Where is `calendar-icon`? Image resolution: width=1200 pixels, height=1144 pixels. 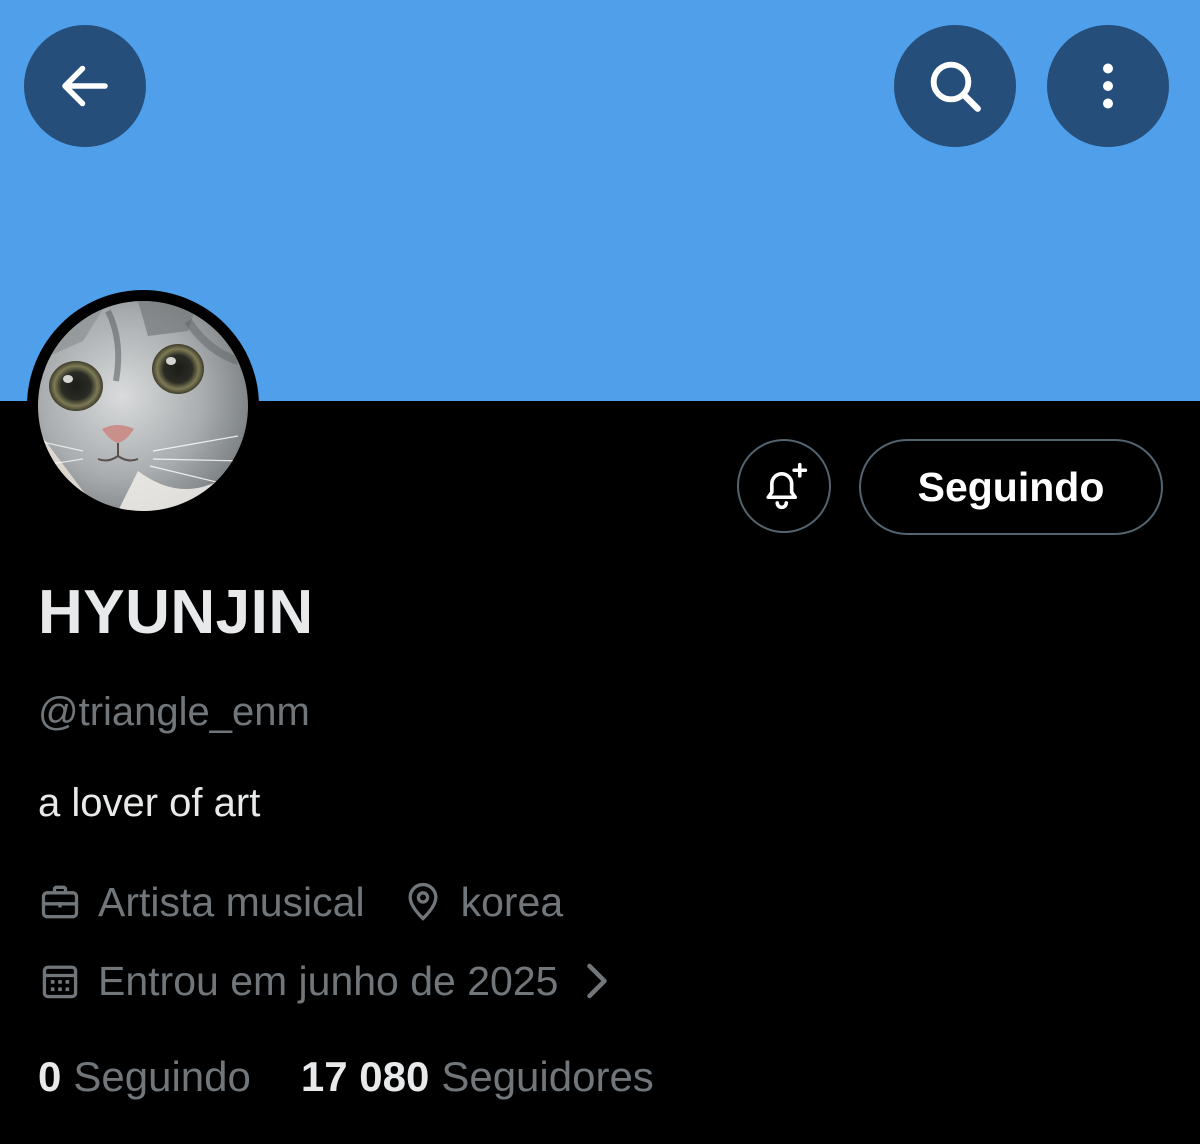
calendar-icon is located at coordinates (60, 981).